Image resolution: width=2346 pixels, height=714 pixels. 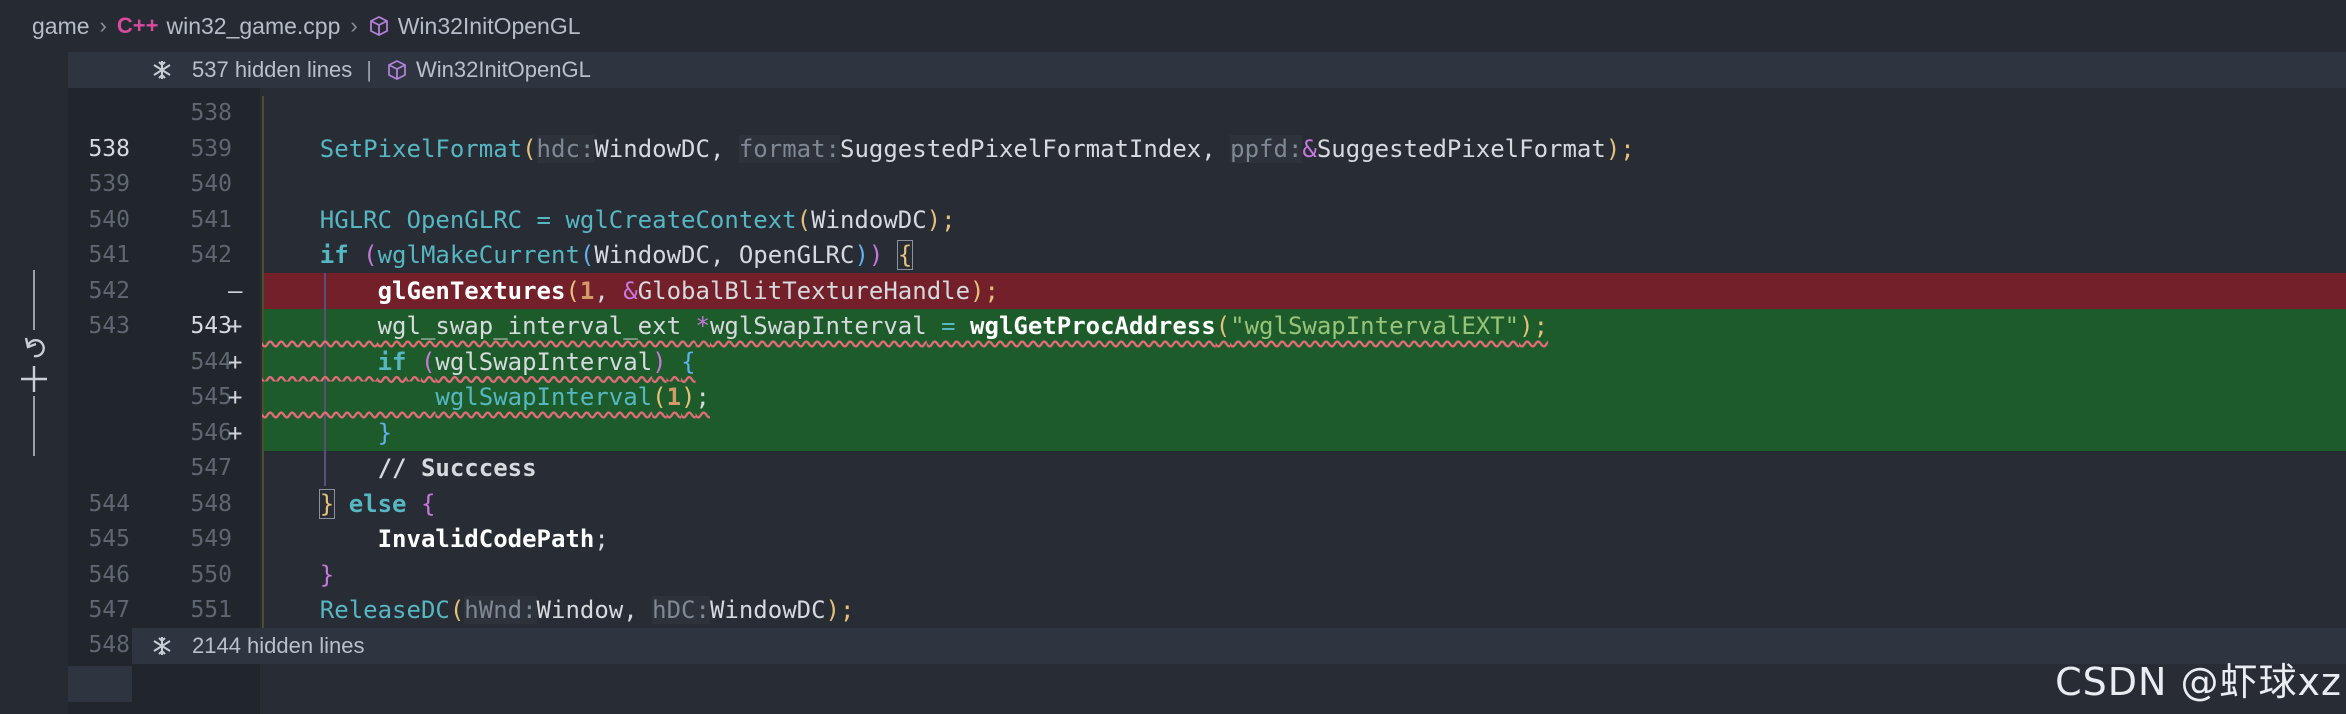 I want to click on new-line-number: 546, so click(x=211, y=432).